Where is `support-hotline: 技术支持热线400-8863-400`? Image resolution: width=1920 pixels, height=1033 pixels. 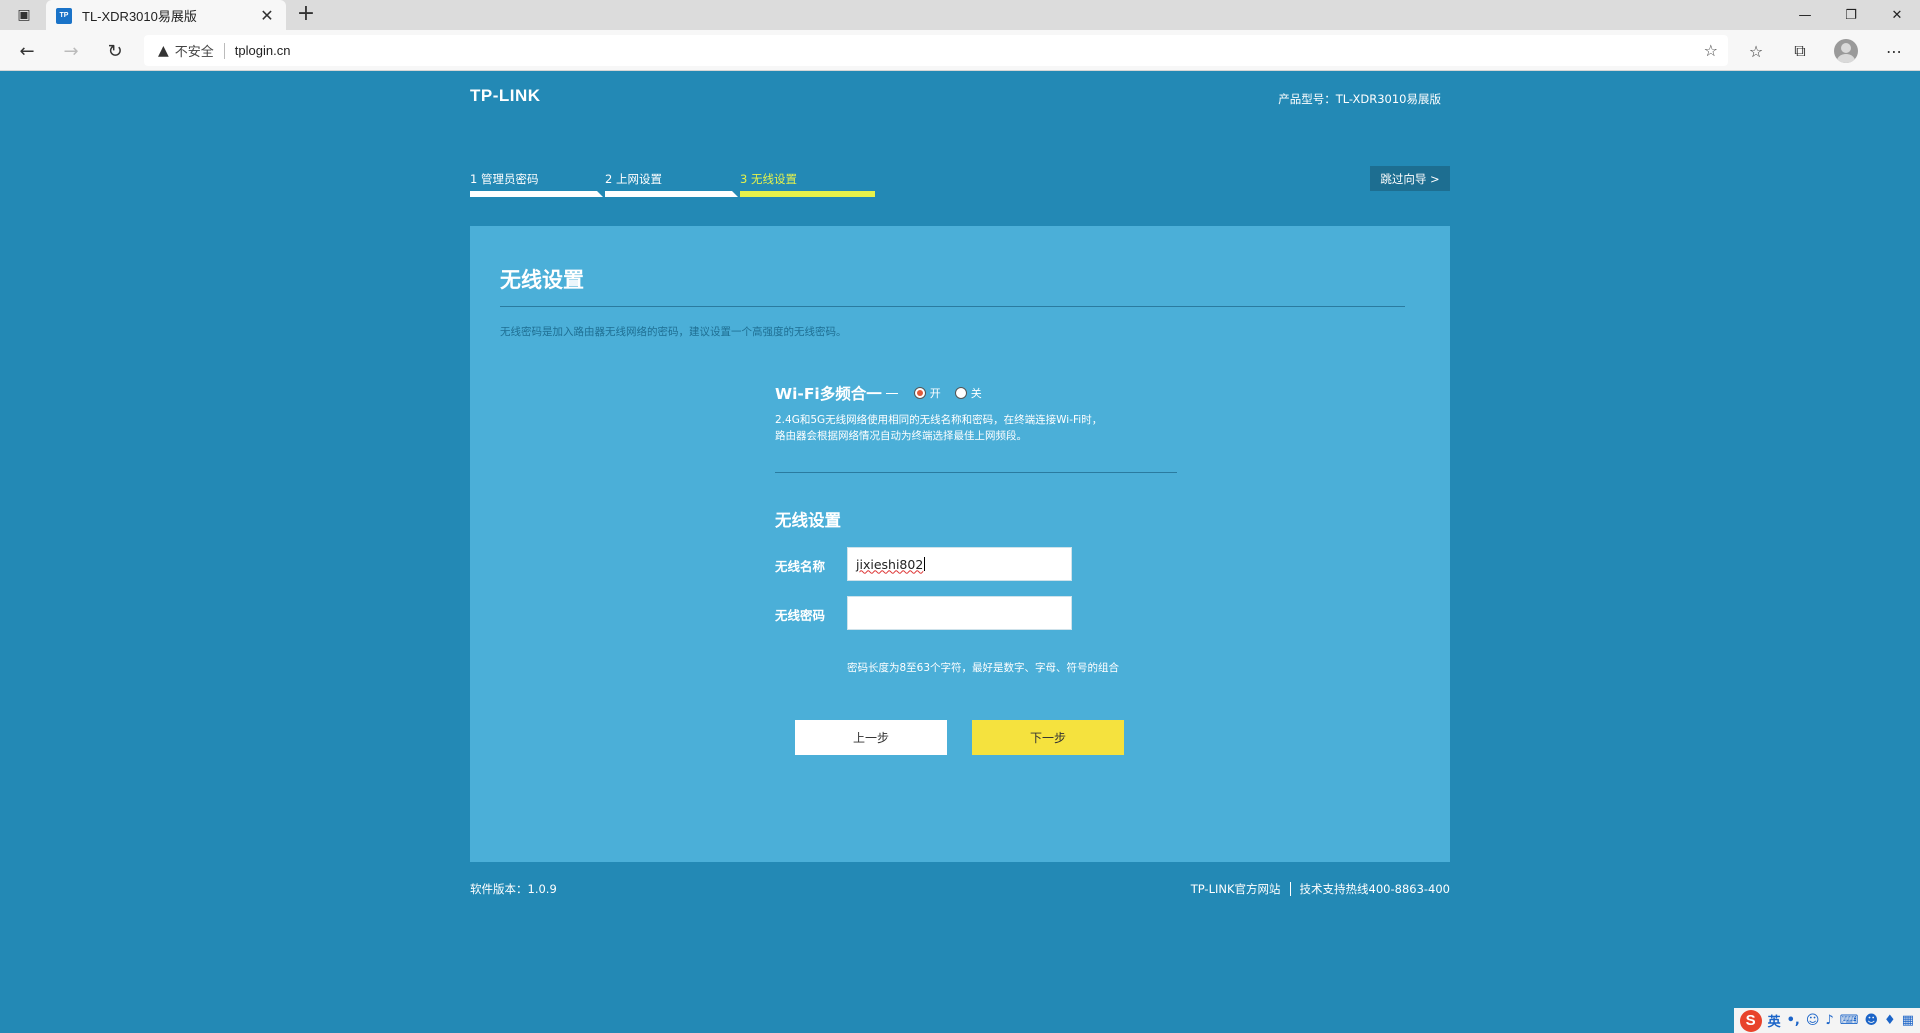 support-hotline: 技术支持热线400-8863-400 is located at coordinates (1374, 889).